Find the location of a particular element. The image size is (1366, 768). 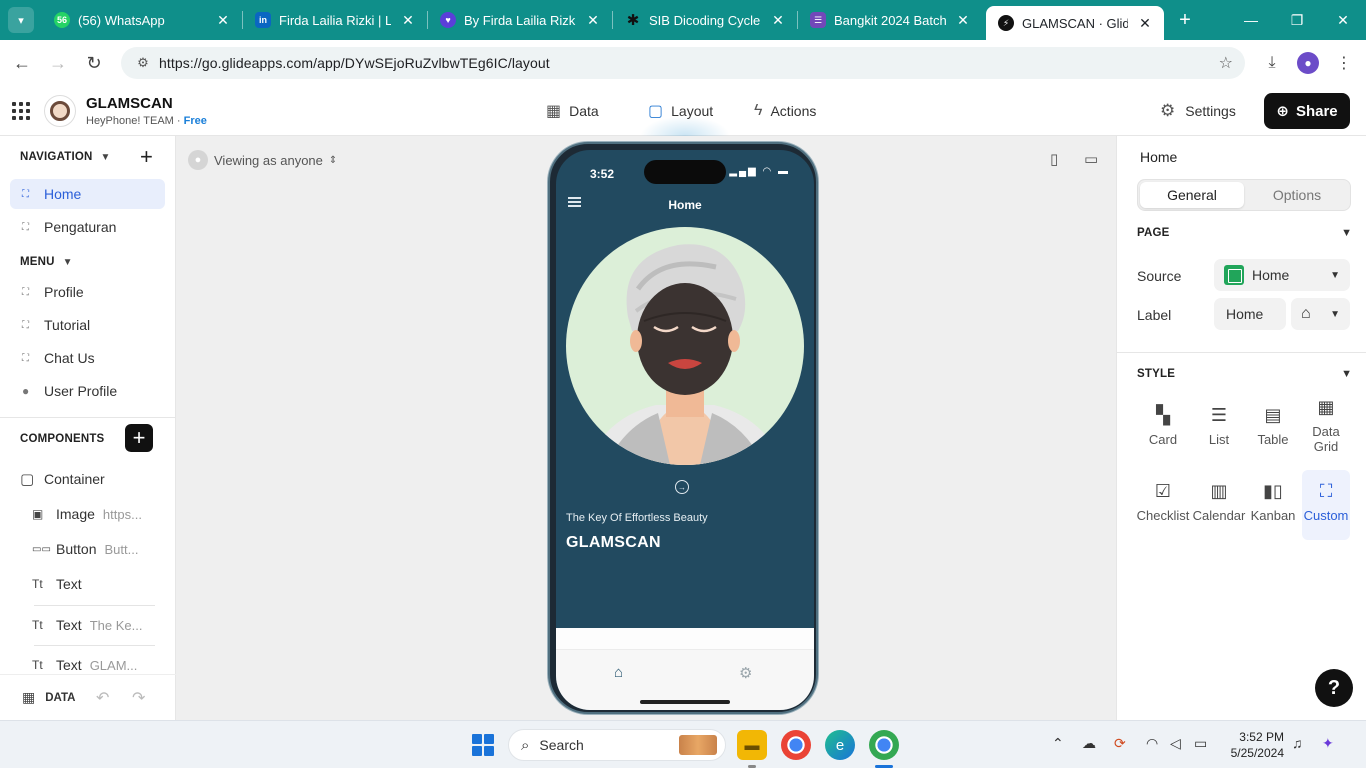

profile-avatar: ● is located at coordinates (1308, 63).